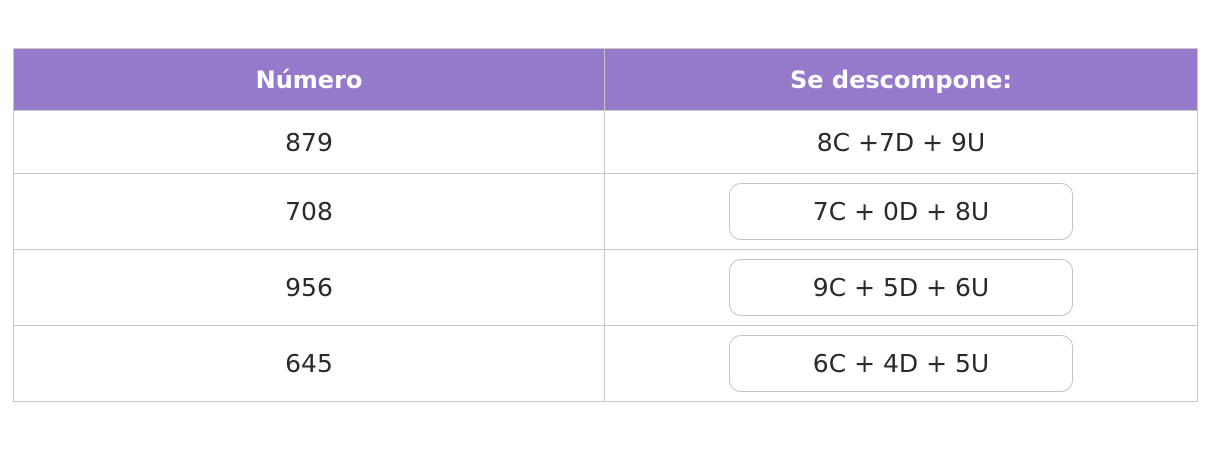 Image resolution: width=1217 pixels, height=474 pixels. Describe the element at coordinates (309, 287) in the screenshot. I see `numero-cell: 956` at that location.